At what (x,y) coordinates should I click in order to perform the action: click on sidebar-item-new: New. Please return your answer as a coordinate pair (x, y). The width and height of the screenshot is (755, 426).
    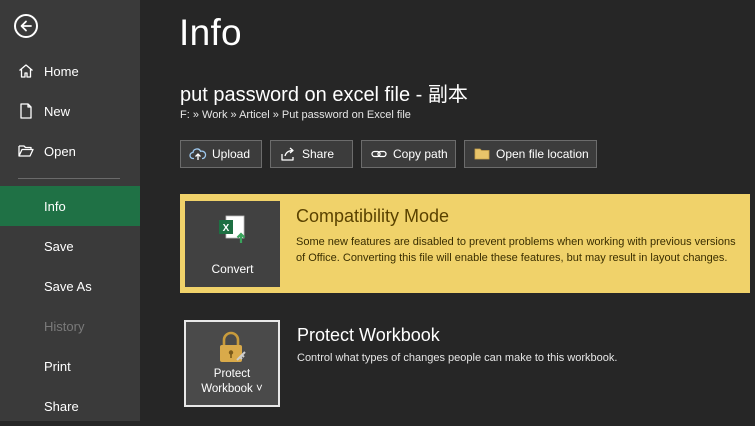
    Looking at the image, I should click on (70, 111).